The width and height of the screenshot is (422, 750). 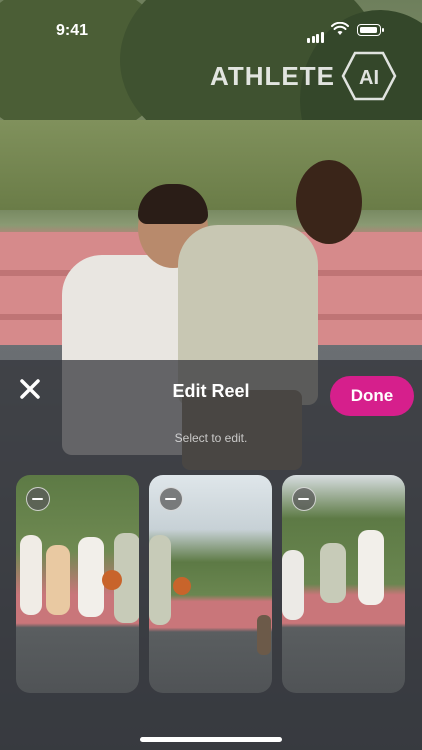 I want to click on done-button: Done, so click(x=372, y=396).